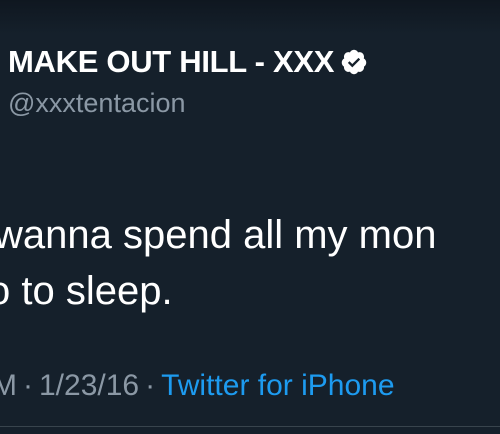  What do you see at coordinates (218, 235) in the screenshot?
I see `tweet-text-line: wanna spend all my mon` at bounding box center [218, 235].